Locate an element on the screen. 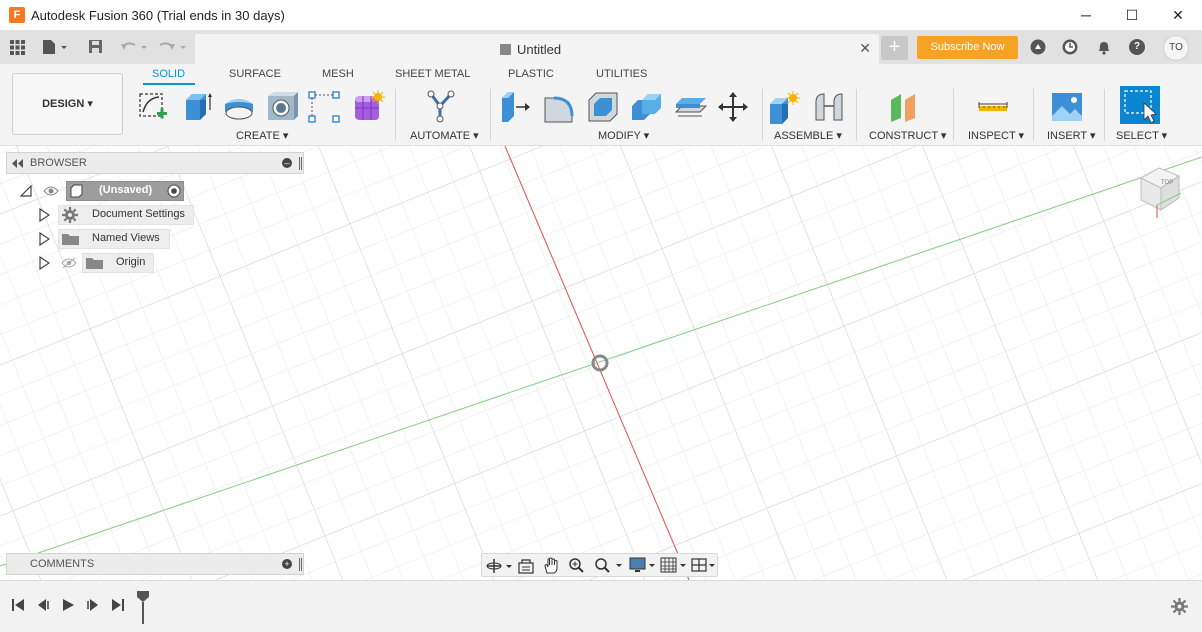  data-panel-grid-icon is located at coordinates (17, 47).